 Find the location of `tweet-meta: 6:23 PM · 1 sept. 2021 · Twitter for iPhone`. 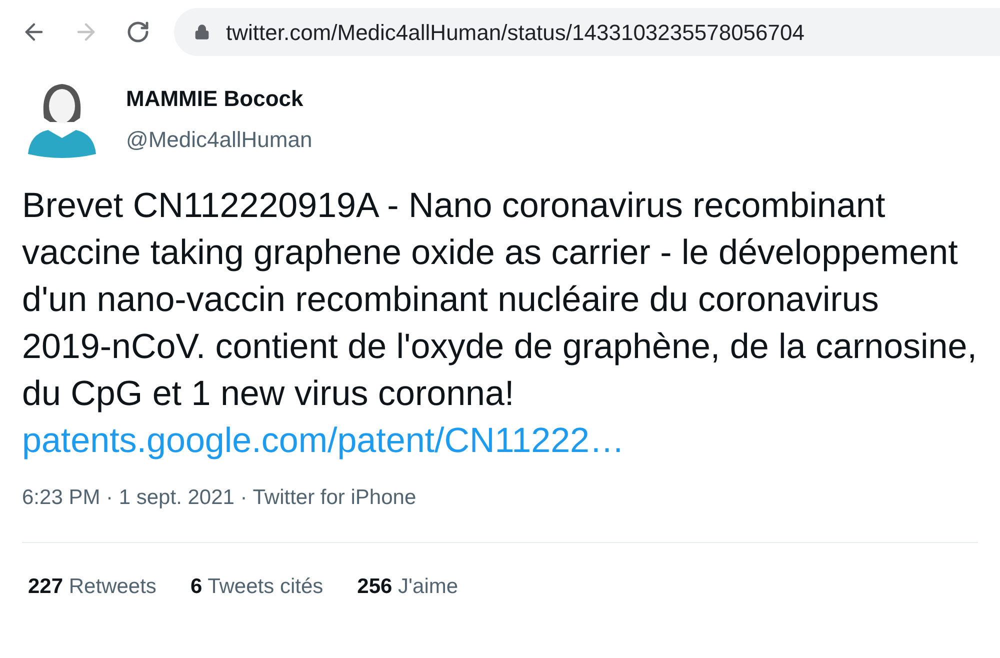

tweet-meta: 6:23 PM · 1 sept. 2021 · Twitter for iPhone is located at coordinates (220, 498).